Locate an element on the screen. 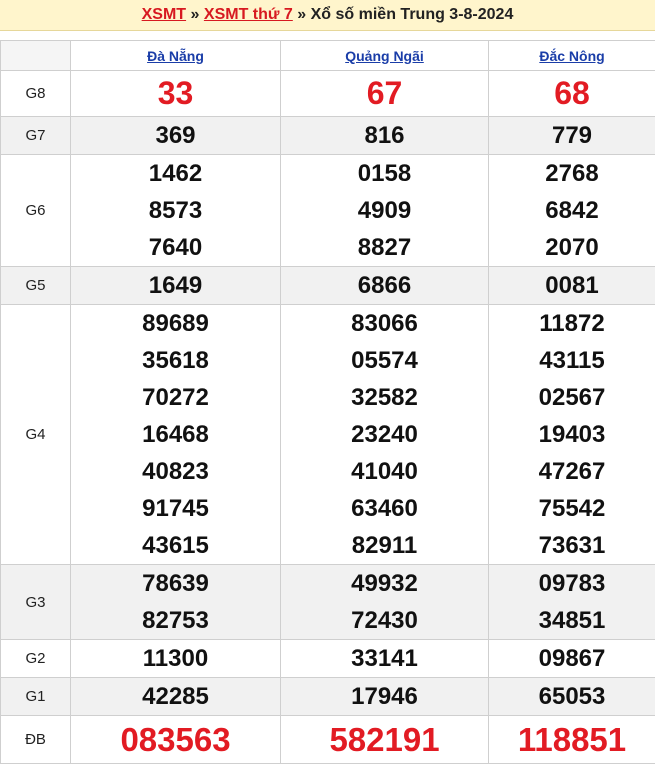 The height and width of the screenshot is (767, 655). result-number: 083563 is located at coordinates (175, 739).